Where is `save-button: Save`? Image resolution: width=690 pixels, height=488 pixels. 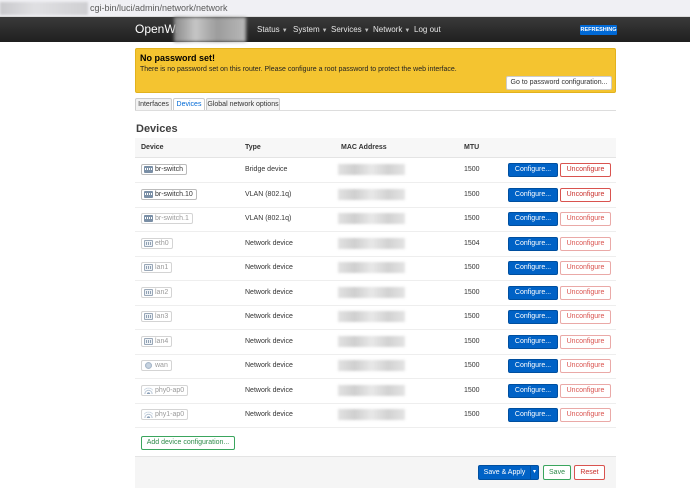 save-button: Save is located at coordinates (557, 472).